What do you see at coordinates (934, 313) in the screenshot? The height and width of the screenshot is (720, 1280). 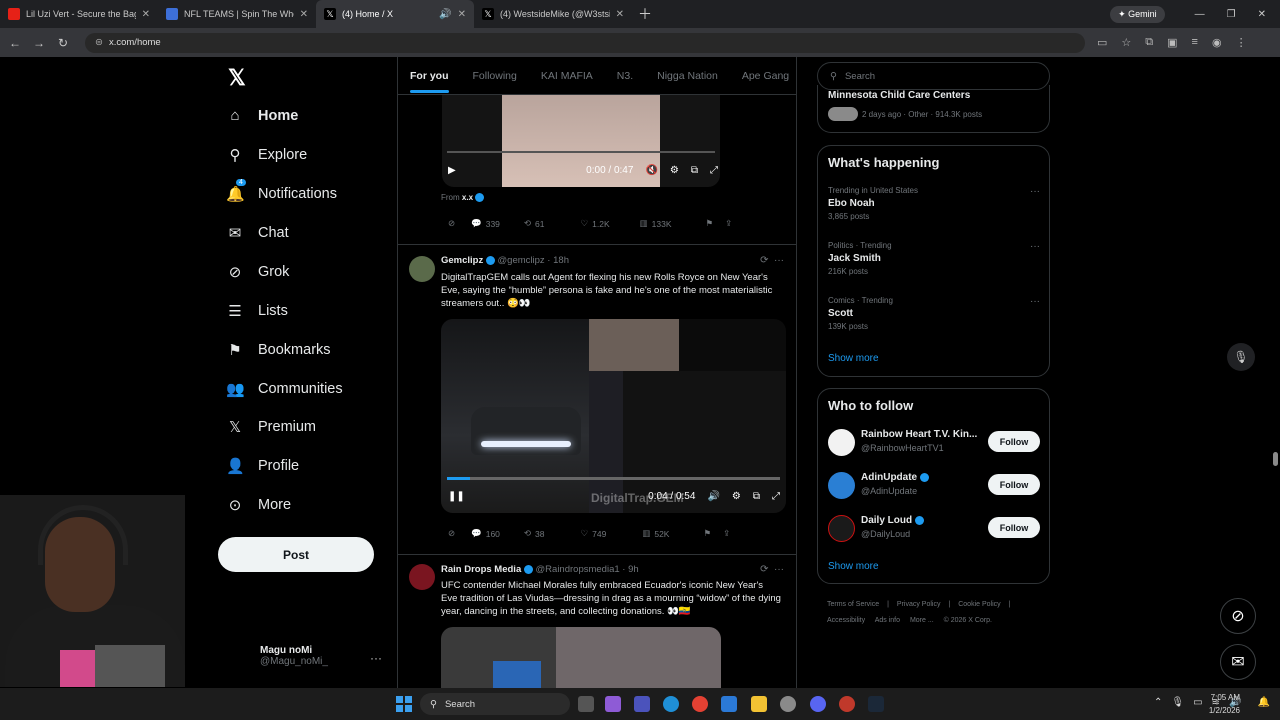 I see `trend-item: Comics · Trending Scott 139K posts ···` at bounding box center [934, 313].